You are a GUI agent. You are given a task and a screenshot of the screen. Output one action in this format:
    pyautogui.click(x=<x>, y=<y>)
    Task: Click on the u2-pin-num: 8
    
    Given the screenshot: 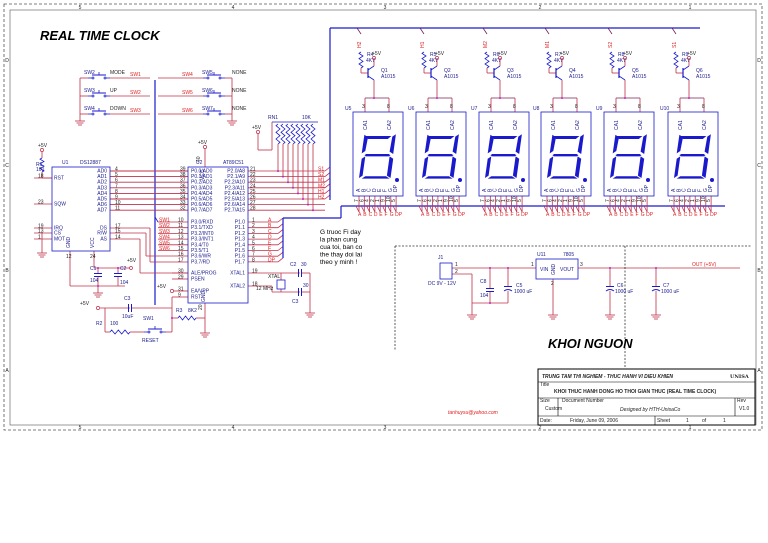 What is the action you would take?
    pyautogui.click(x=253, y=260)
    